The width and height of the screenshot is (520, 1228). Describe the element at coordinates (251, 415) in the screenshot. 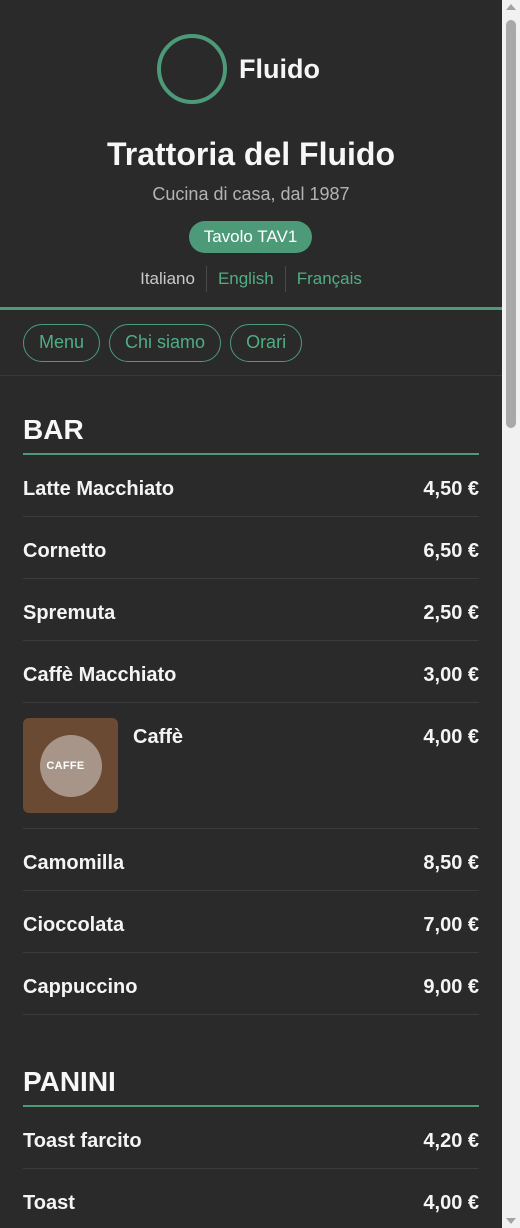

I see `section-title: BAR` at that location.